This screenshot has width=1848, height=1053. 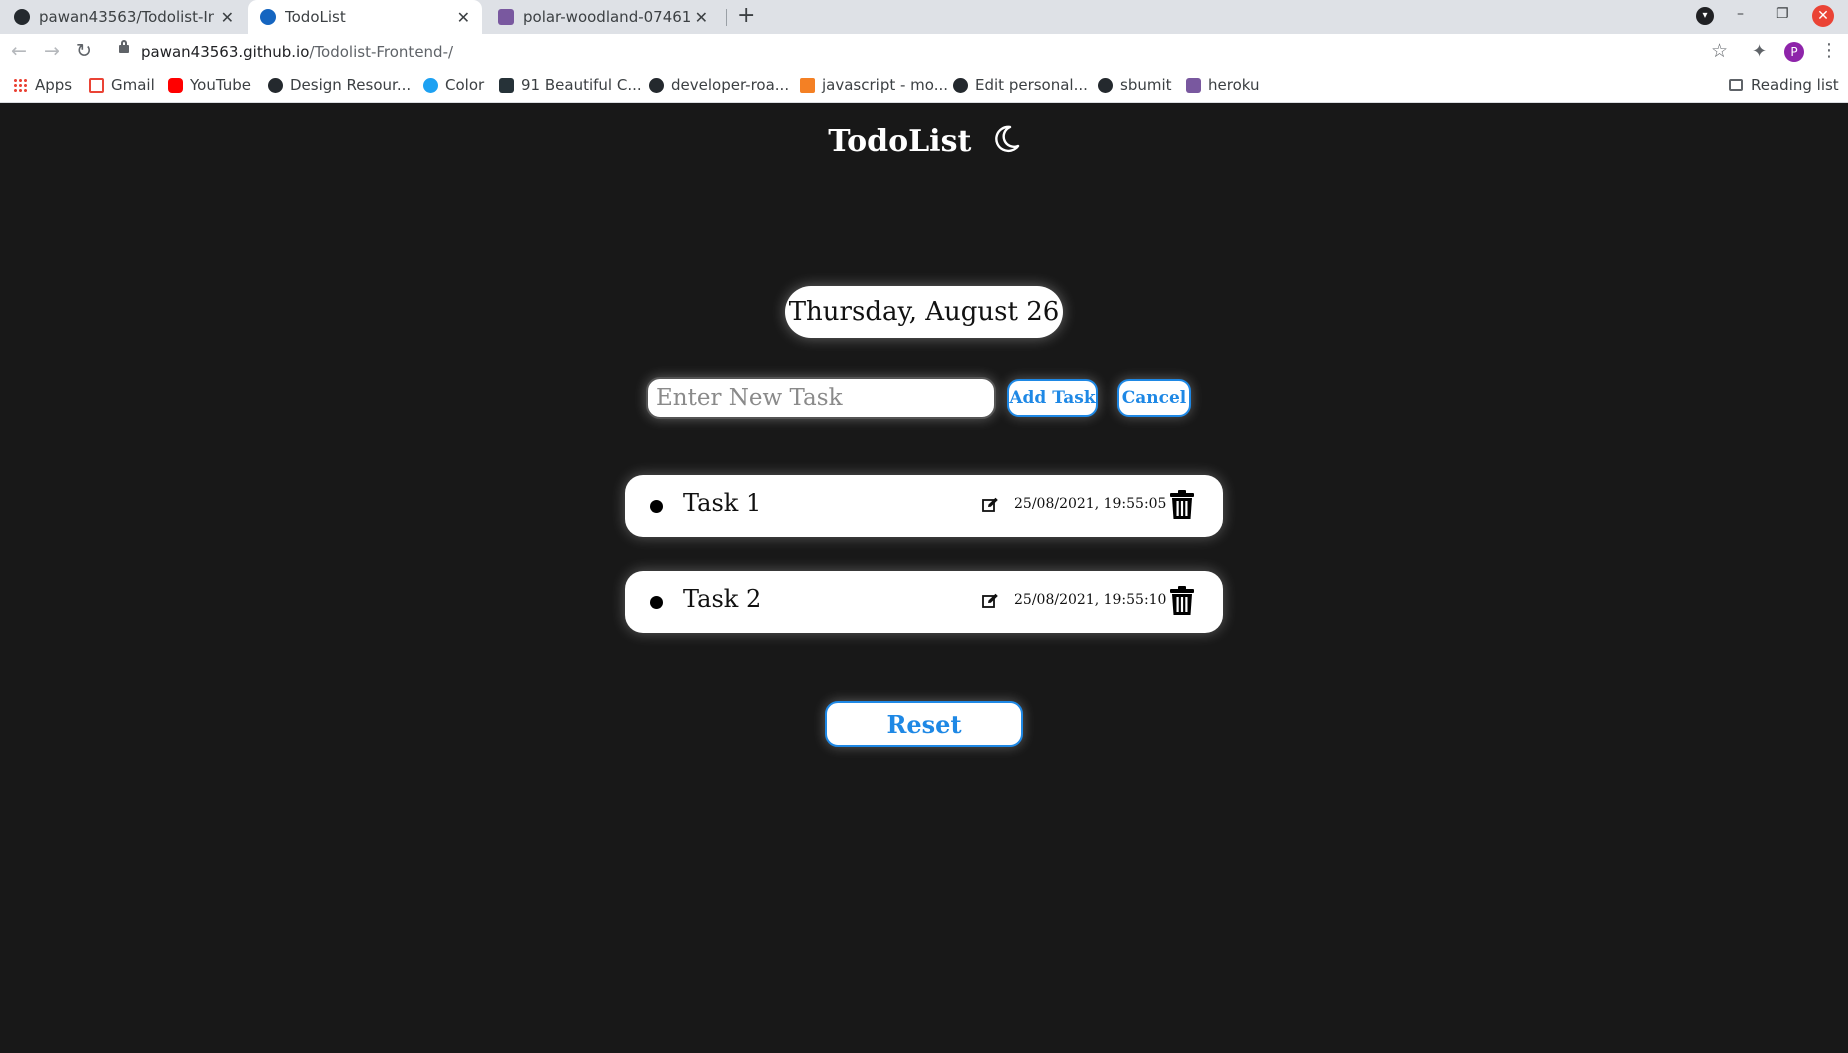 I want to click on task-item: Task 1 25/08/2021, 19:55:05, so click(x=924, y=506).